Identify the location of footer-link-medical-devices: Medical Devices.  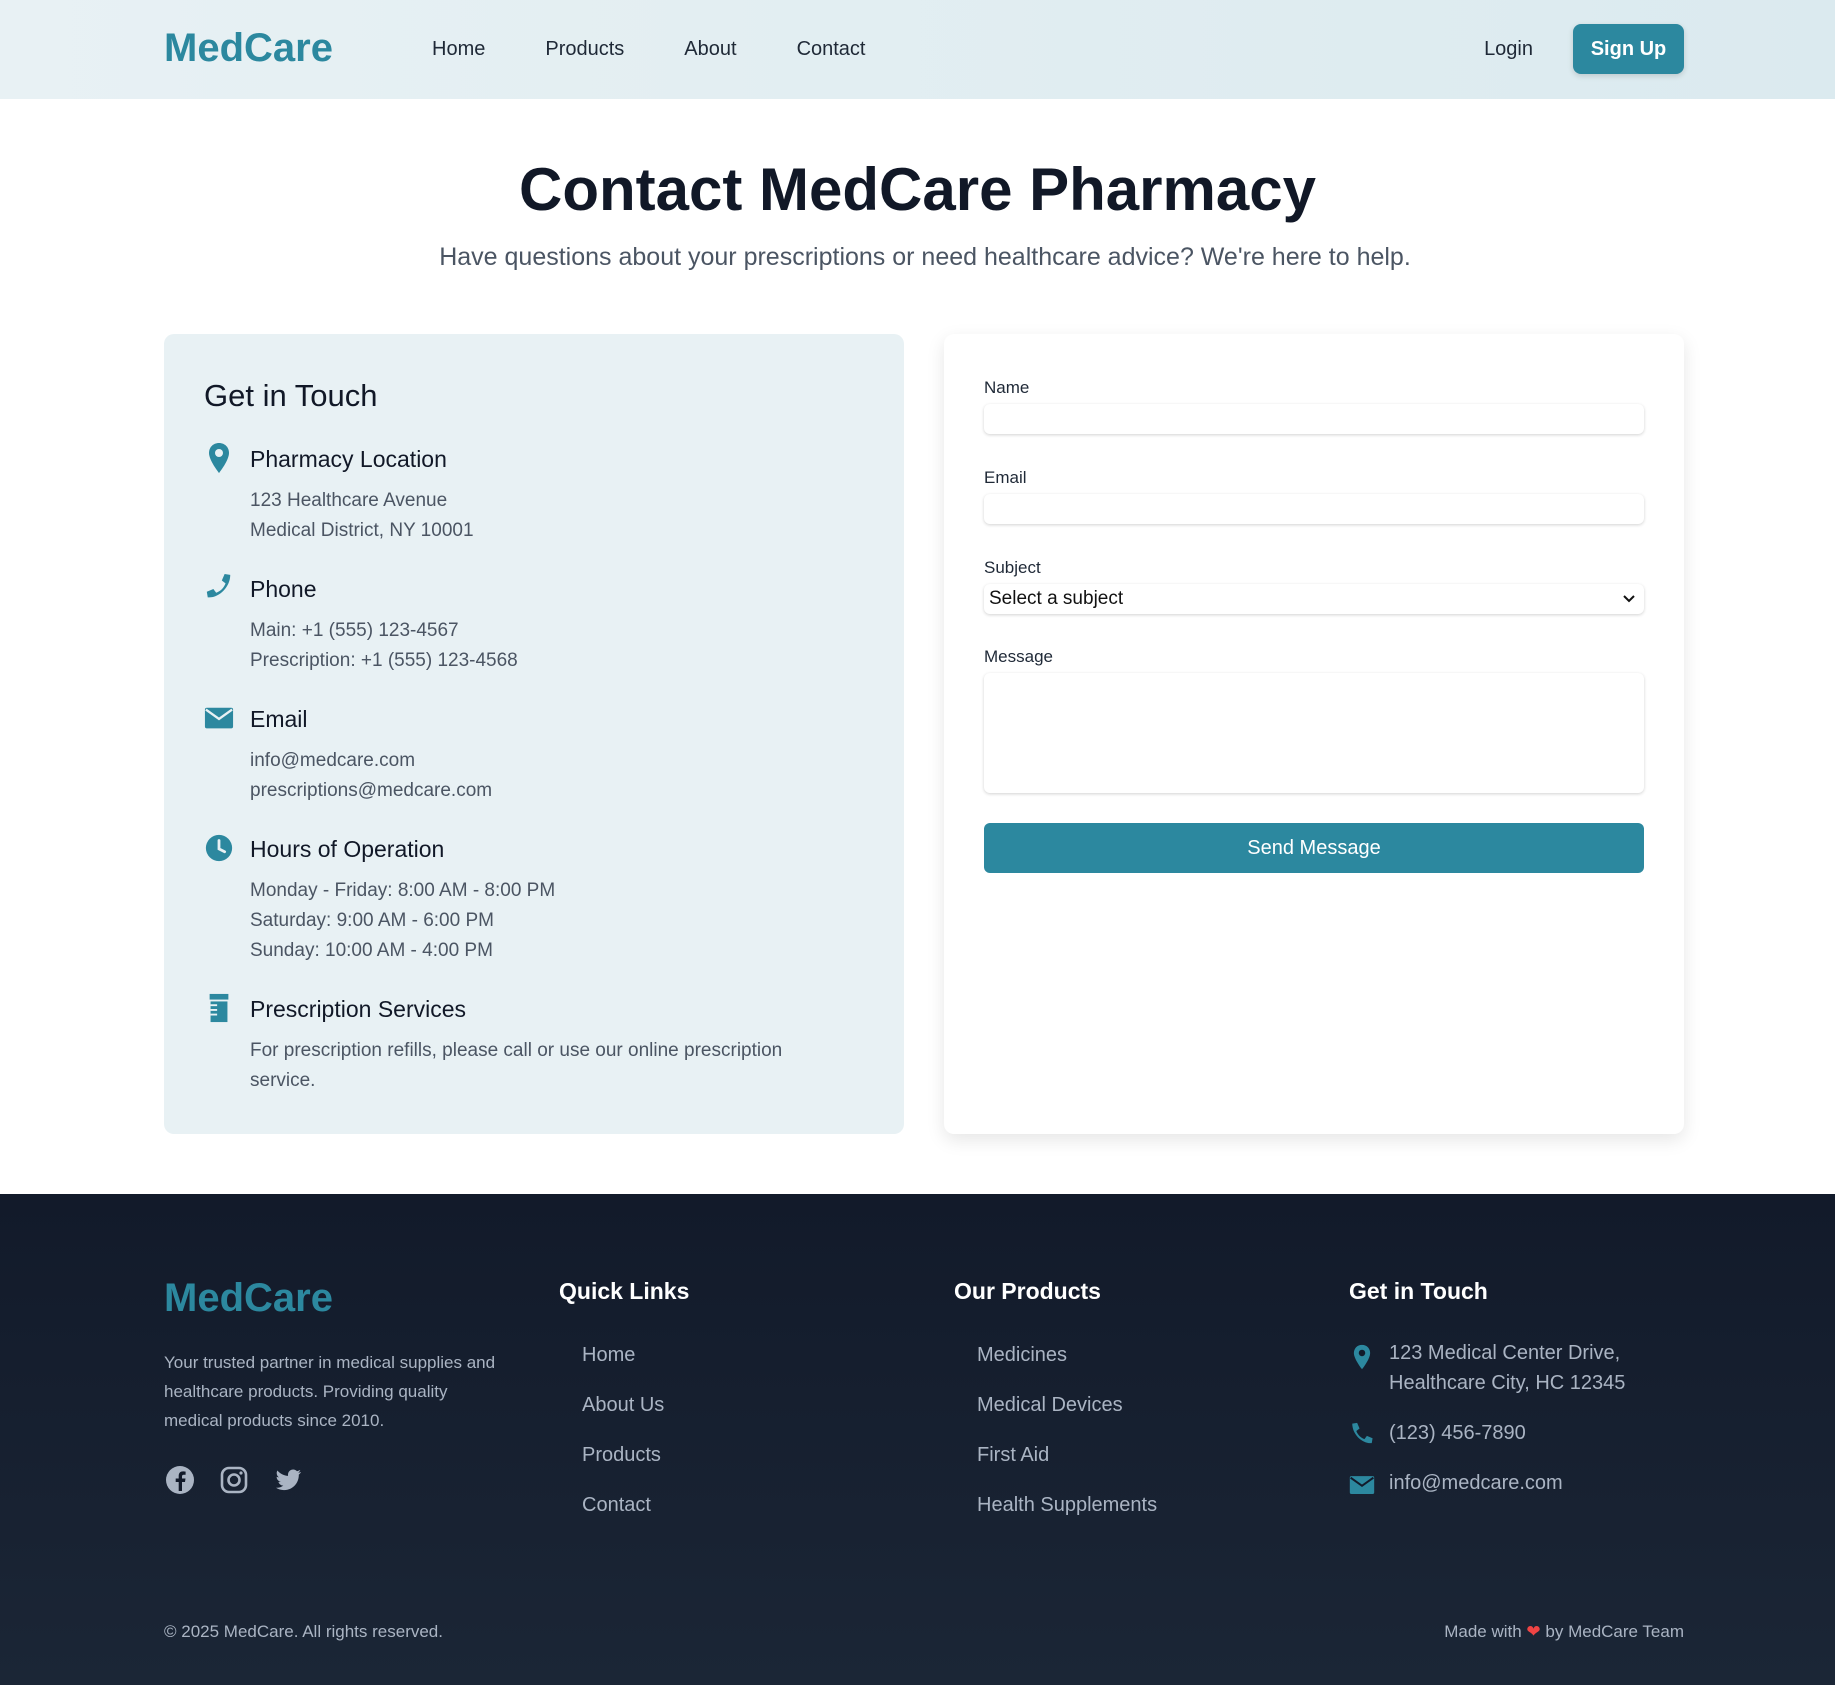
(1050, 1405).